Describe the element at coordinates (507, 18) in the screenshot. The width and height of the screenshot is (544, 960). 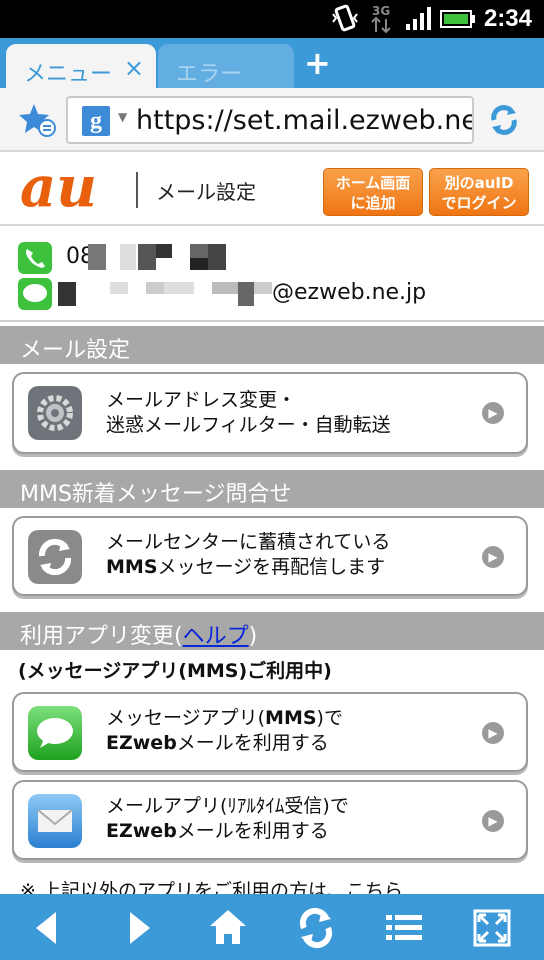
I see `status-time: 2:34` at that location.